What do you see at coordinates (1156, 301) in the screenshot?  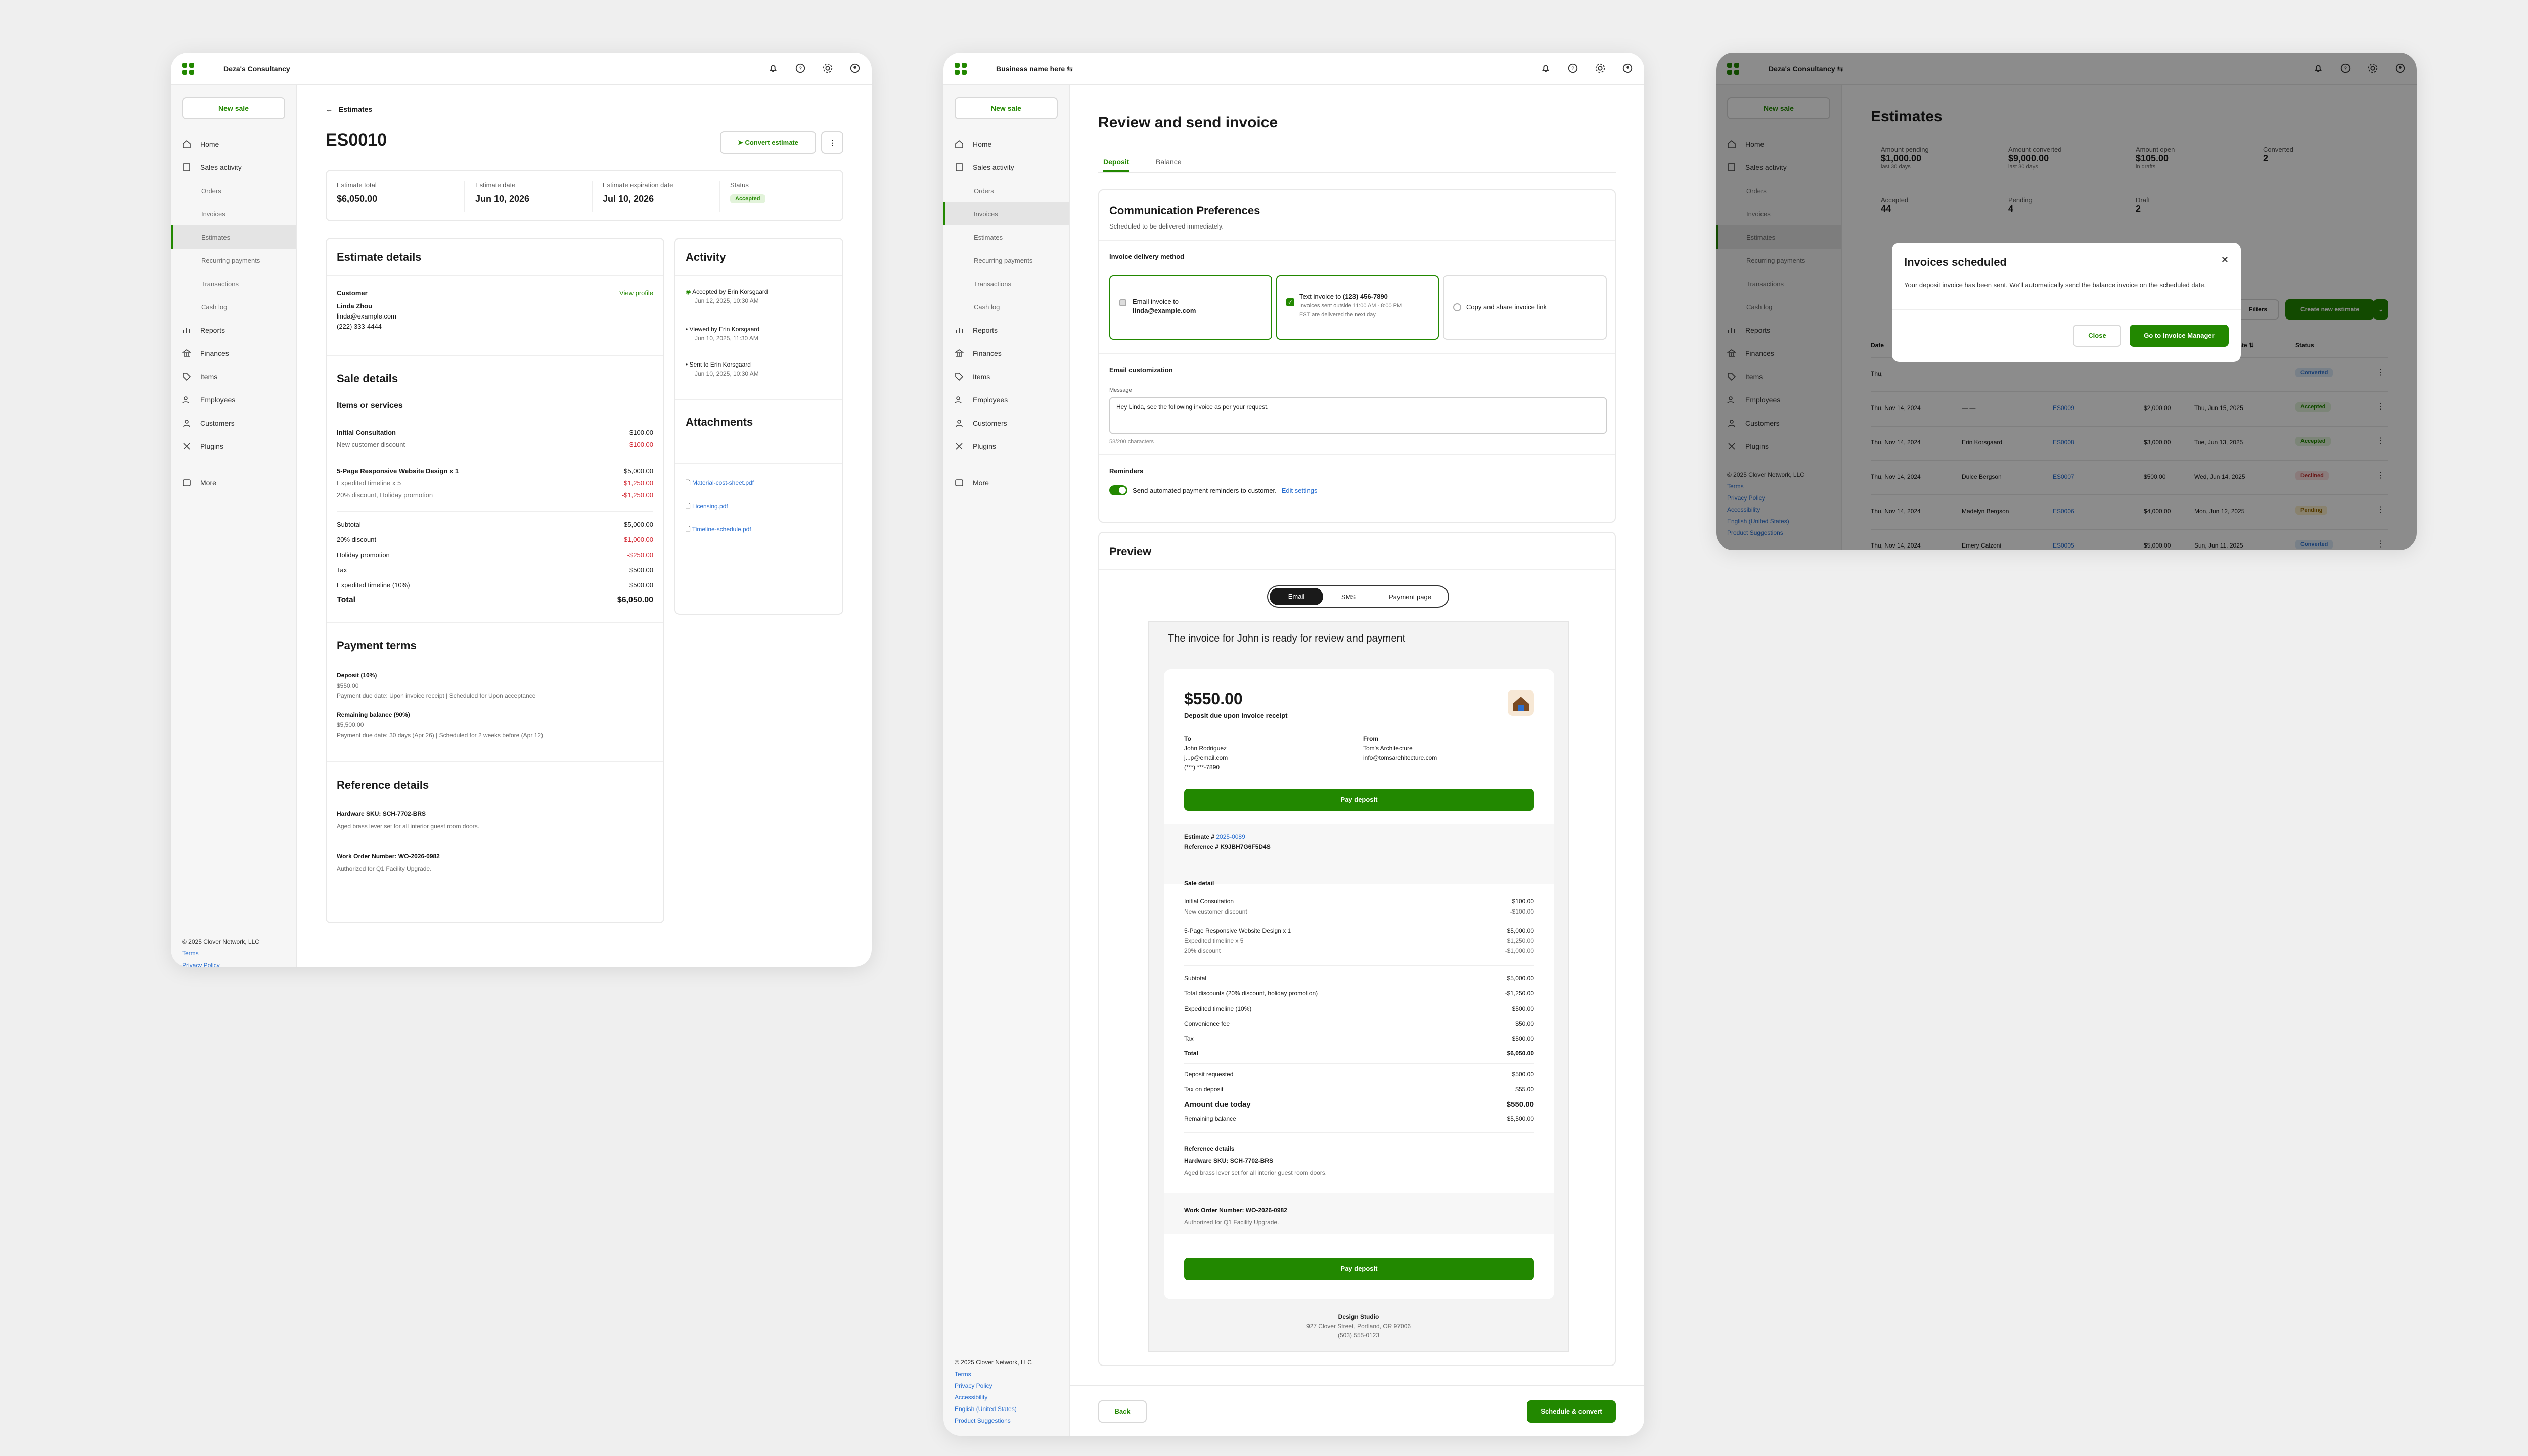 I see `option-line: Email invoice to` at bounding box center [1156, 301].